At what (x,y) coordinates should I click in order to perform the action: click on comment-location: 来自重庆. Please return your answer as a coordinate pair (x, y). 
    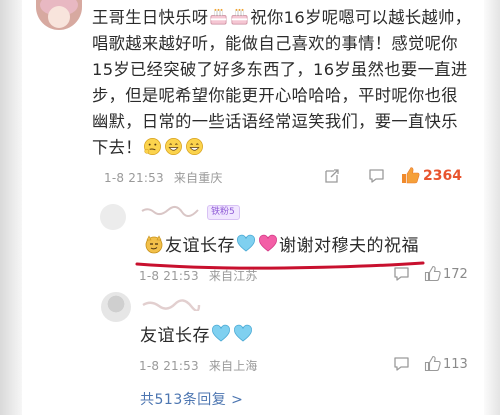
    Looking at the image, I should click on (198, 178).